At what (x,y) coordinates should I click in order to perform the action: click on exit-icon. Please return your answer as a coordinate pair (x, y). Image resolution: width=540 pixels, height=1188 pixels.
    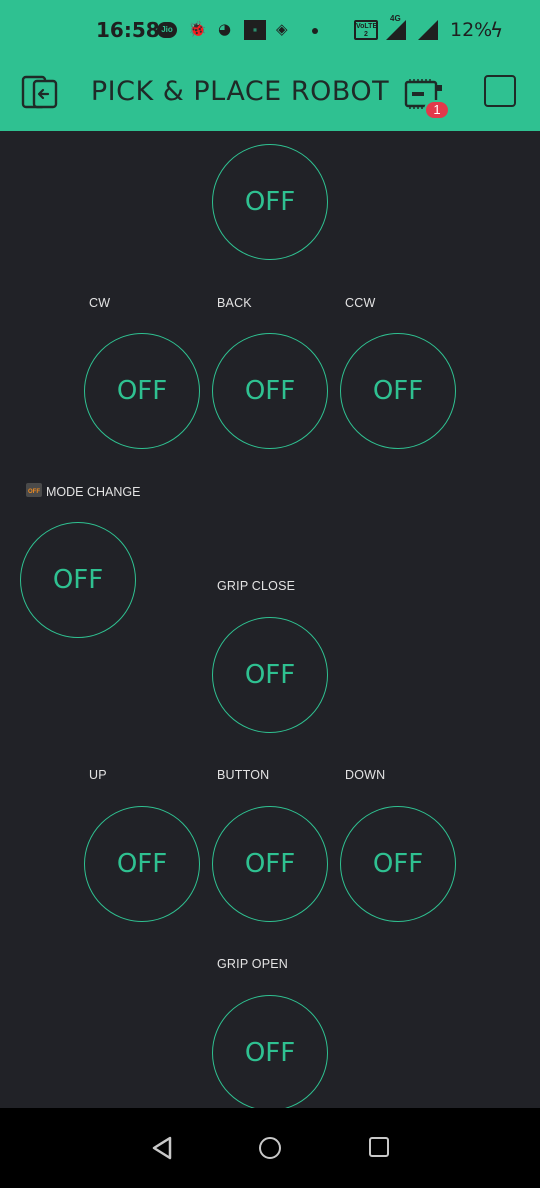
    Looking at the image, I should click on (39, 92).